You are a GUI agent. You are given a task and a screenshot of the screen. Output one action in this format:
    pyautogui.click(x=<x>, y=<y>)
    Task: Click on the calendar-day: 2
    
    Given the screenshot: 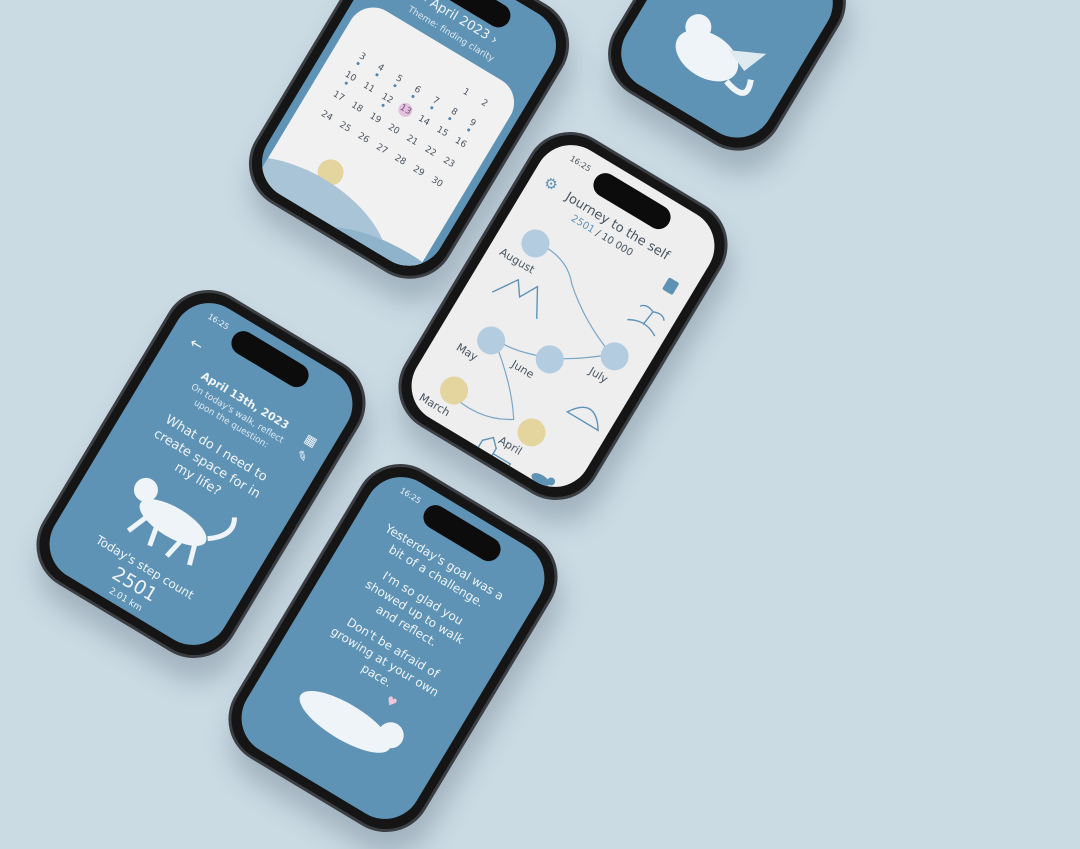 What is the action you would take?
    pyautogui.click(x=484, y=103)
    